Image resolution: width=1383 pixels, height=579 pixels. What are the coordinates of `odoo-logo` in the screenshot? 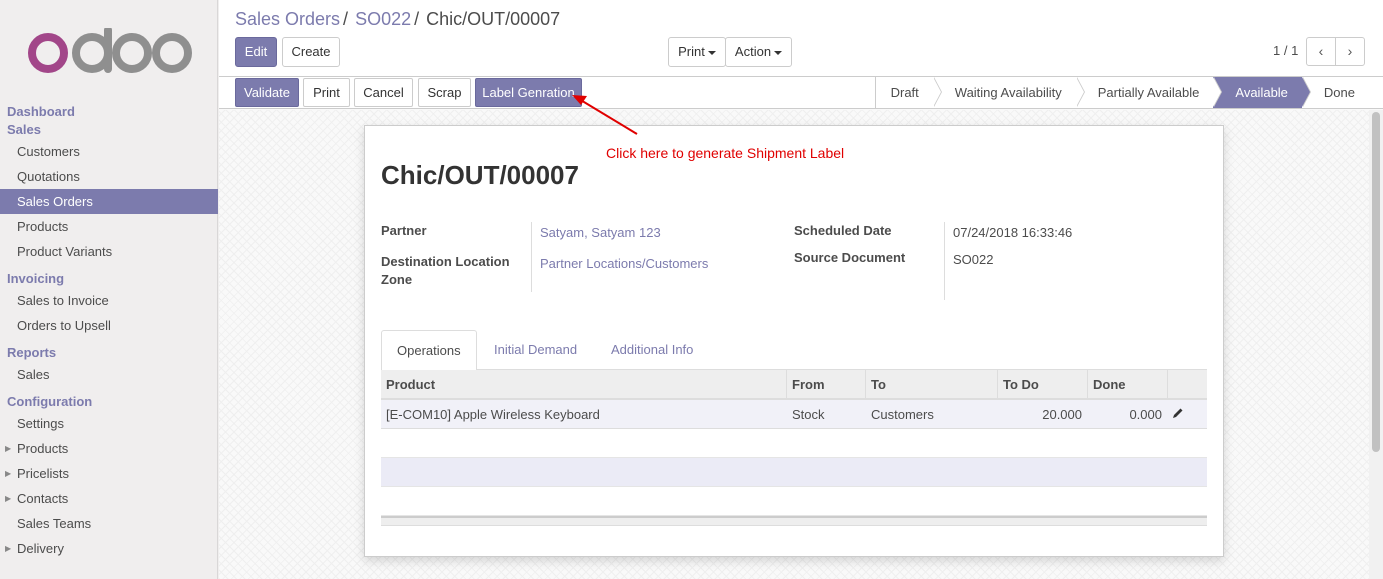 It's located at (110, 53).